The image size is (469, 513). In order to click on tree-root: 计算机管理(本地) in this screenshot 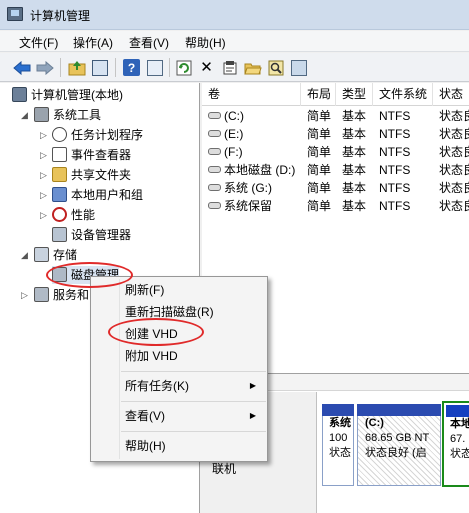, I will do `click(67, 95)`.